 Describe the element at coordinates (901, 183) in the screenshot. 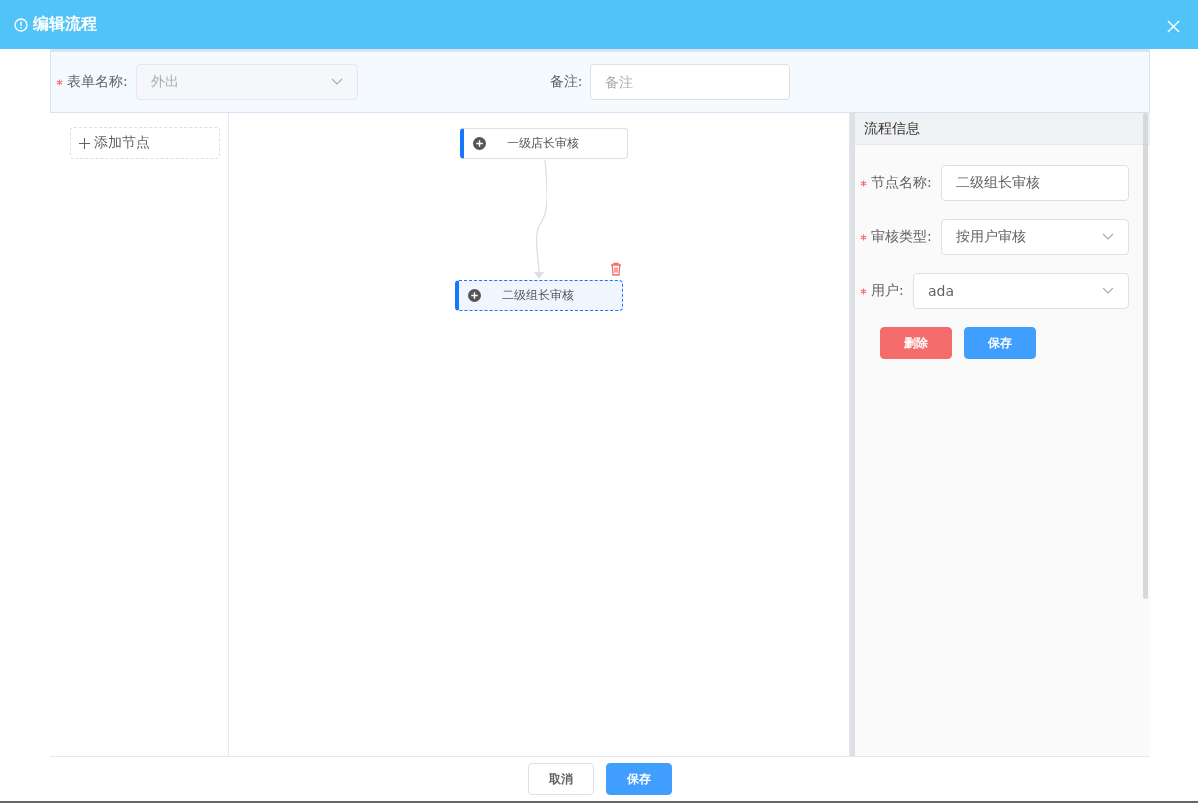

I see `field-label: 节点名称:` at that location.